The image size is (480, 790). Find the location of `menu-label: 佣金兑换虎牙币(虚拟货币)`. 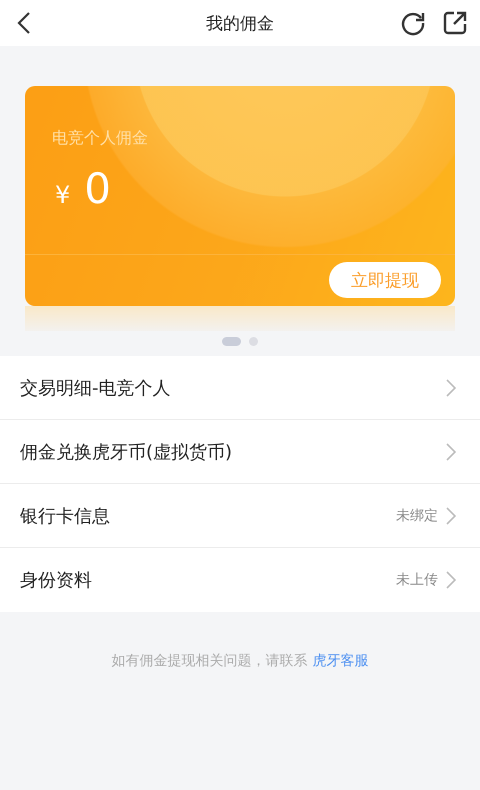

menu-label: 佣金兑换虎牙币(虚拟货币) is located at coordinates (126, 452).